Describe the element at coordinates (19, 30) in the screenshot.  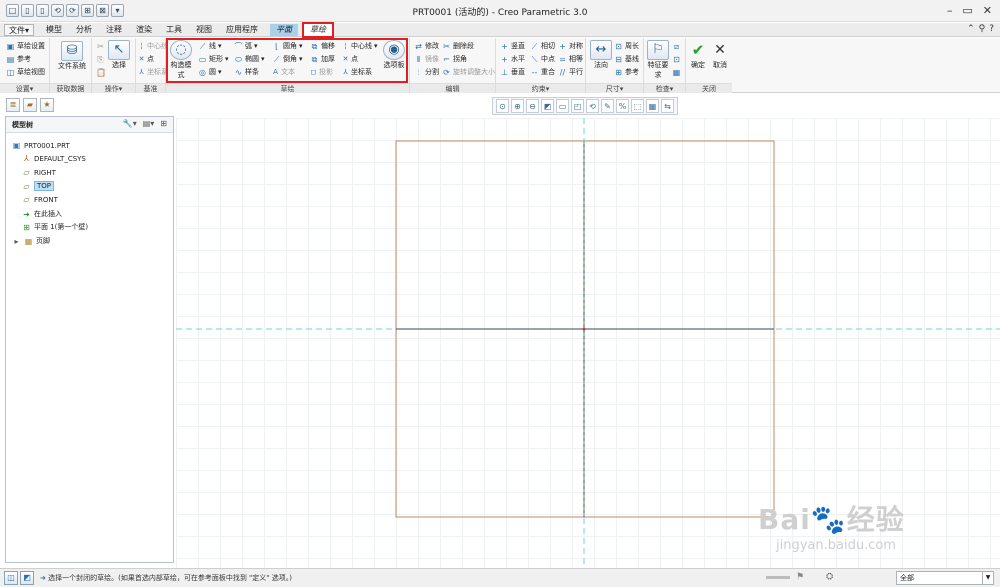
I see `file-menu: 文件▾` at that location.